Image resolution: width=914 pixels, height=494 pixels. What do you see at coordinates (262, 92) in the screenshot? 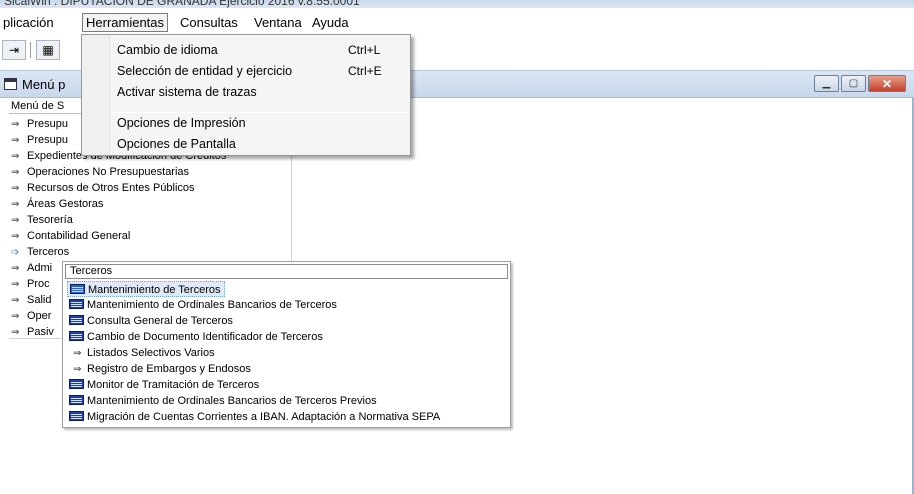
I see `menu-item-activar-trazas: Activar sistema de trazas` at bounding box center [262, 92].